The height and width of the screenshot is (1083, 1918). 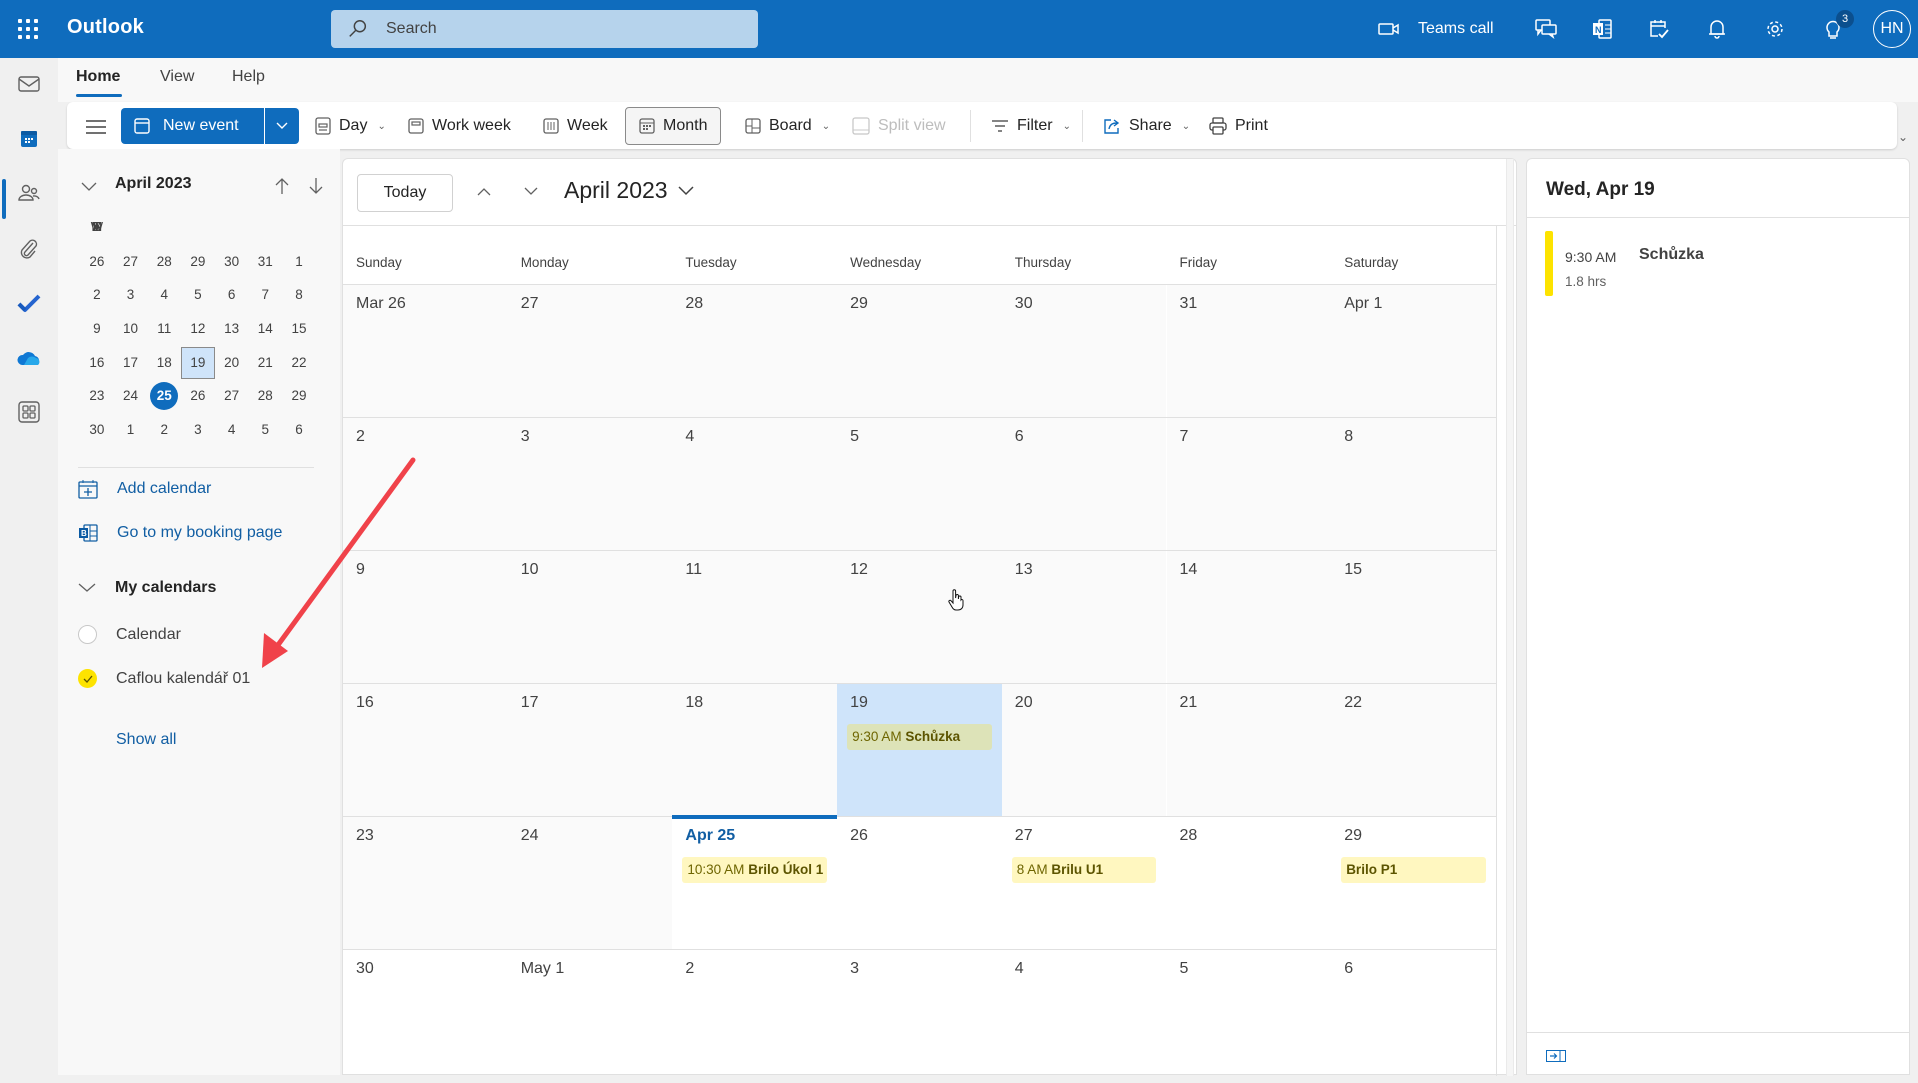 I want to click on collapse-chevron-icon, so click(x=89, y=187).